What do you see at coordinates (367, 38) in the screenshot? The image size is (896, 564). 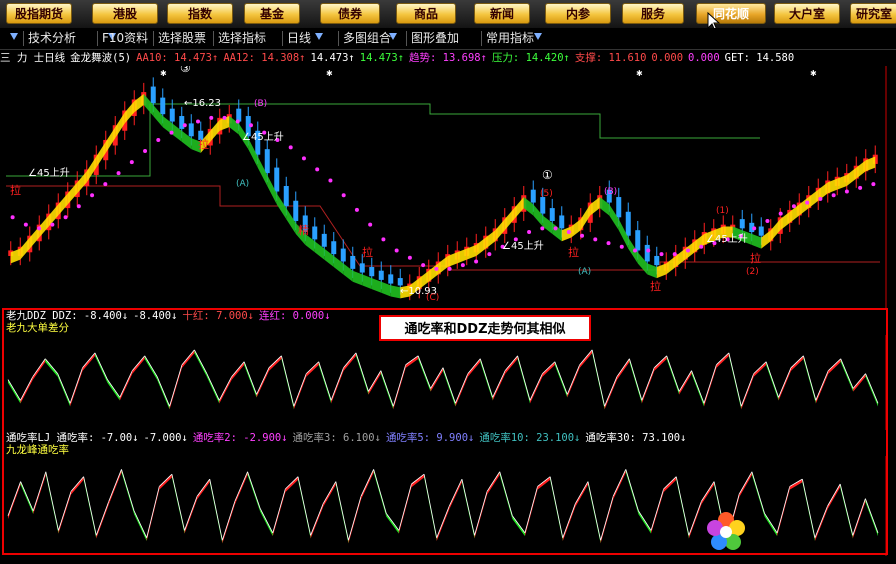 I see `toolbar-item-6: 多图组合` at bounding box center [367, 38].